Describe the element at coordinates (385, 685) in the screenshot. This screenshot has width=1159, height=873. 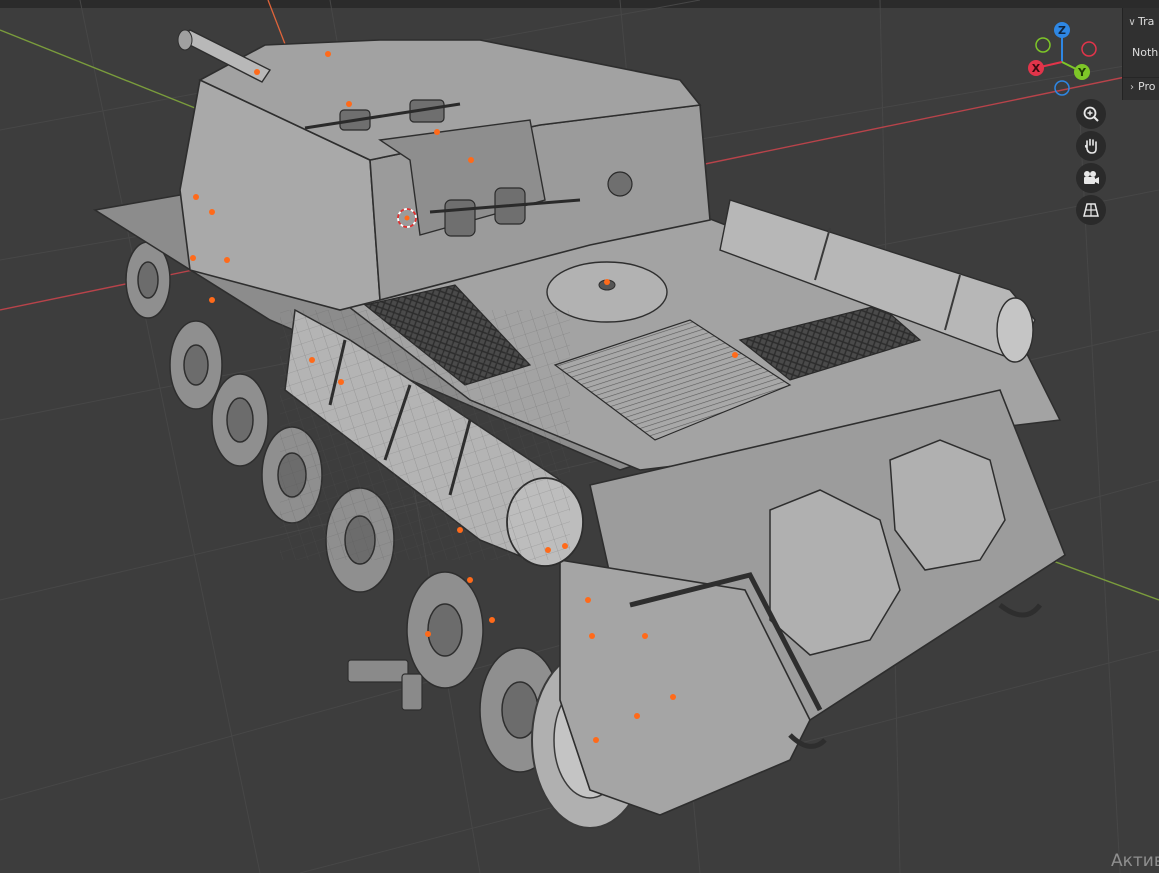
I see `tow-cable-hook` at that location.